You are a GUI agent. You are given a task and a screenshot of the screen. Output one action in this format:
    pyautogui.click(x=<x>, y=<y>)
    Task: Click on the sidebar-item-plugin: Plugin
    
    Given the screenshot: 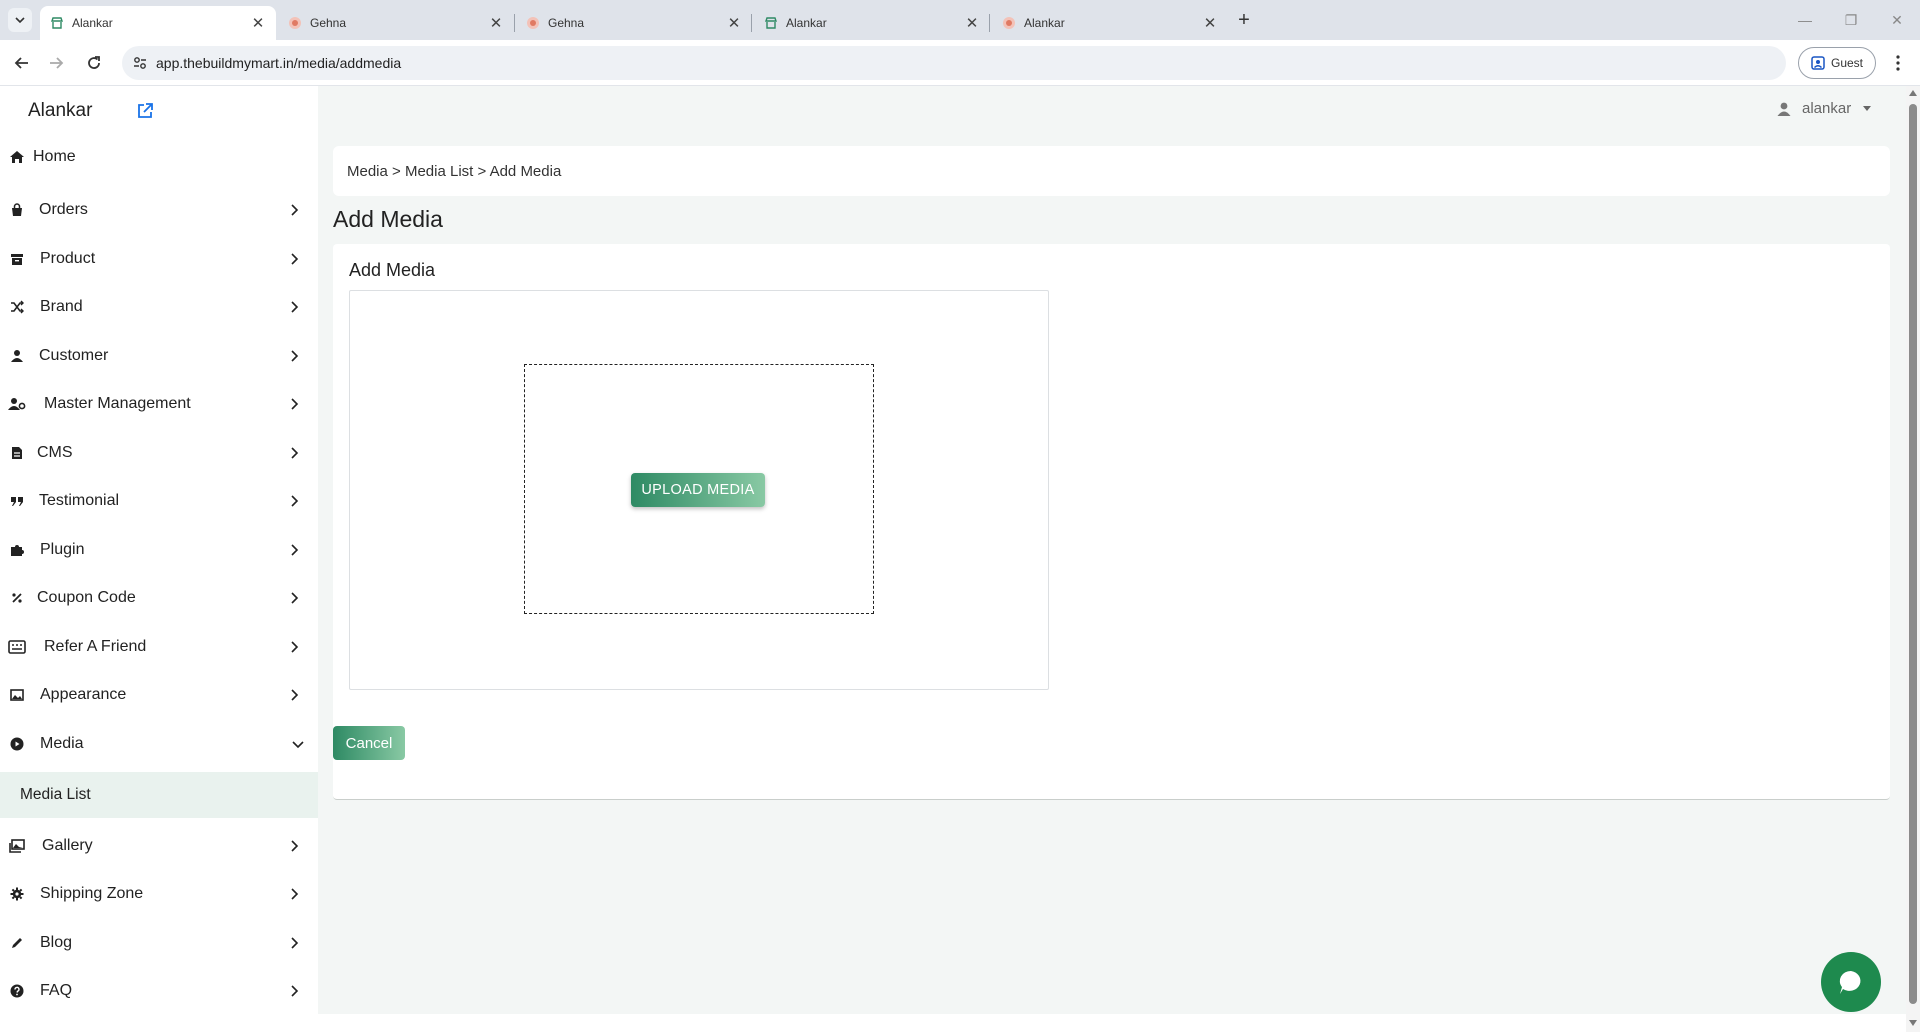 What is the action you would take?
    pyautogui.click(x=159, y=550)
    